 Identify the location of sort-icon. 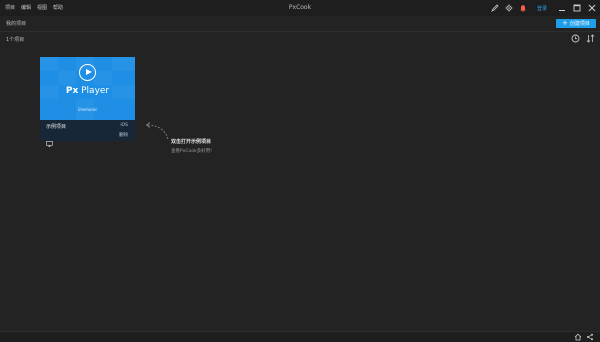
(590, 38).